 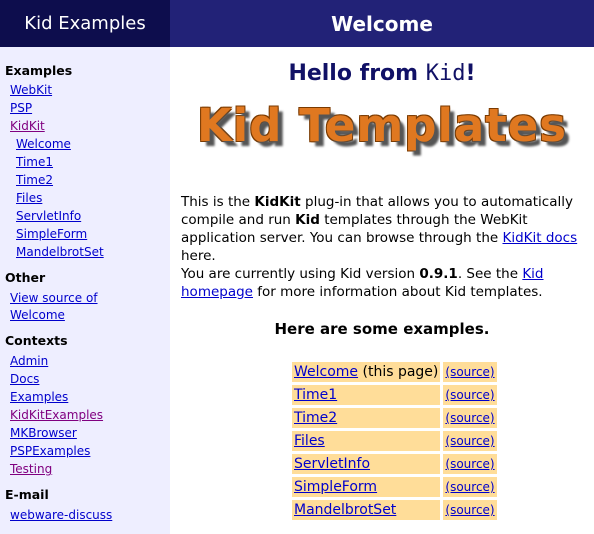 I want to click on sidebar-link-mandelbrotset: MandelbrotSet, so click(x=60, y=252).